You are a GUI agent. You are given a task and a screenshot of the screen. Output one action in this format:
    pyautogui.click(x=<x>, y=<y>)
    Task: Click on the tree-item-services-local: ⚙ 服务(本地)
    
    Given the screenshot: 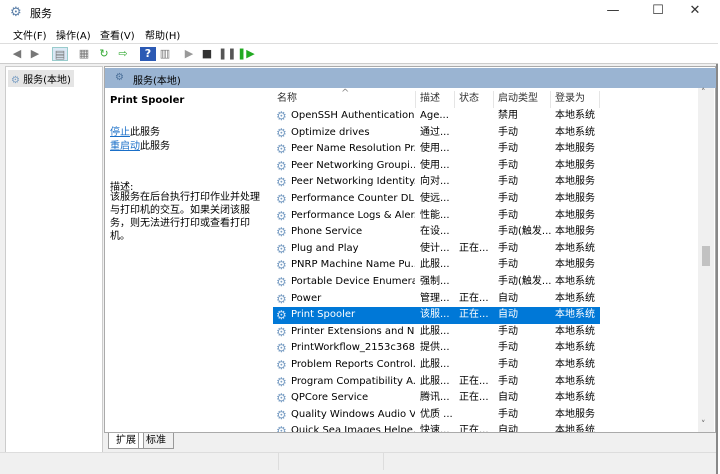 What is the action you would take?
    pyautogui.click(x=41, y=78)
    